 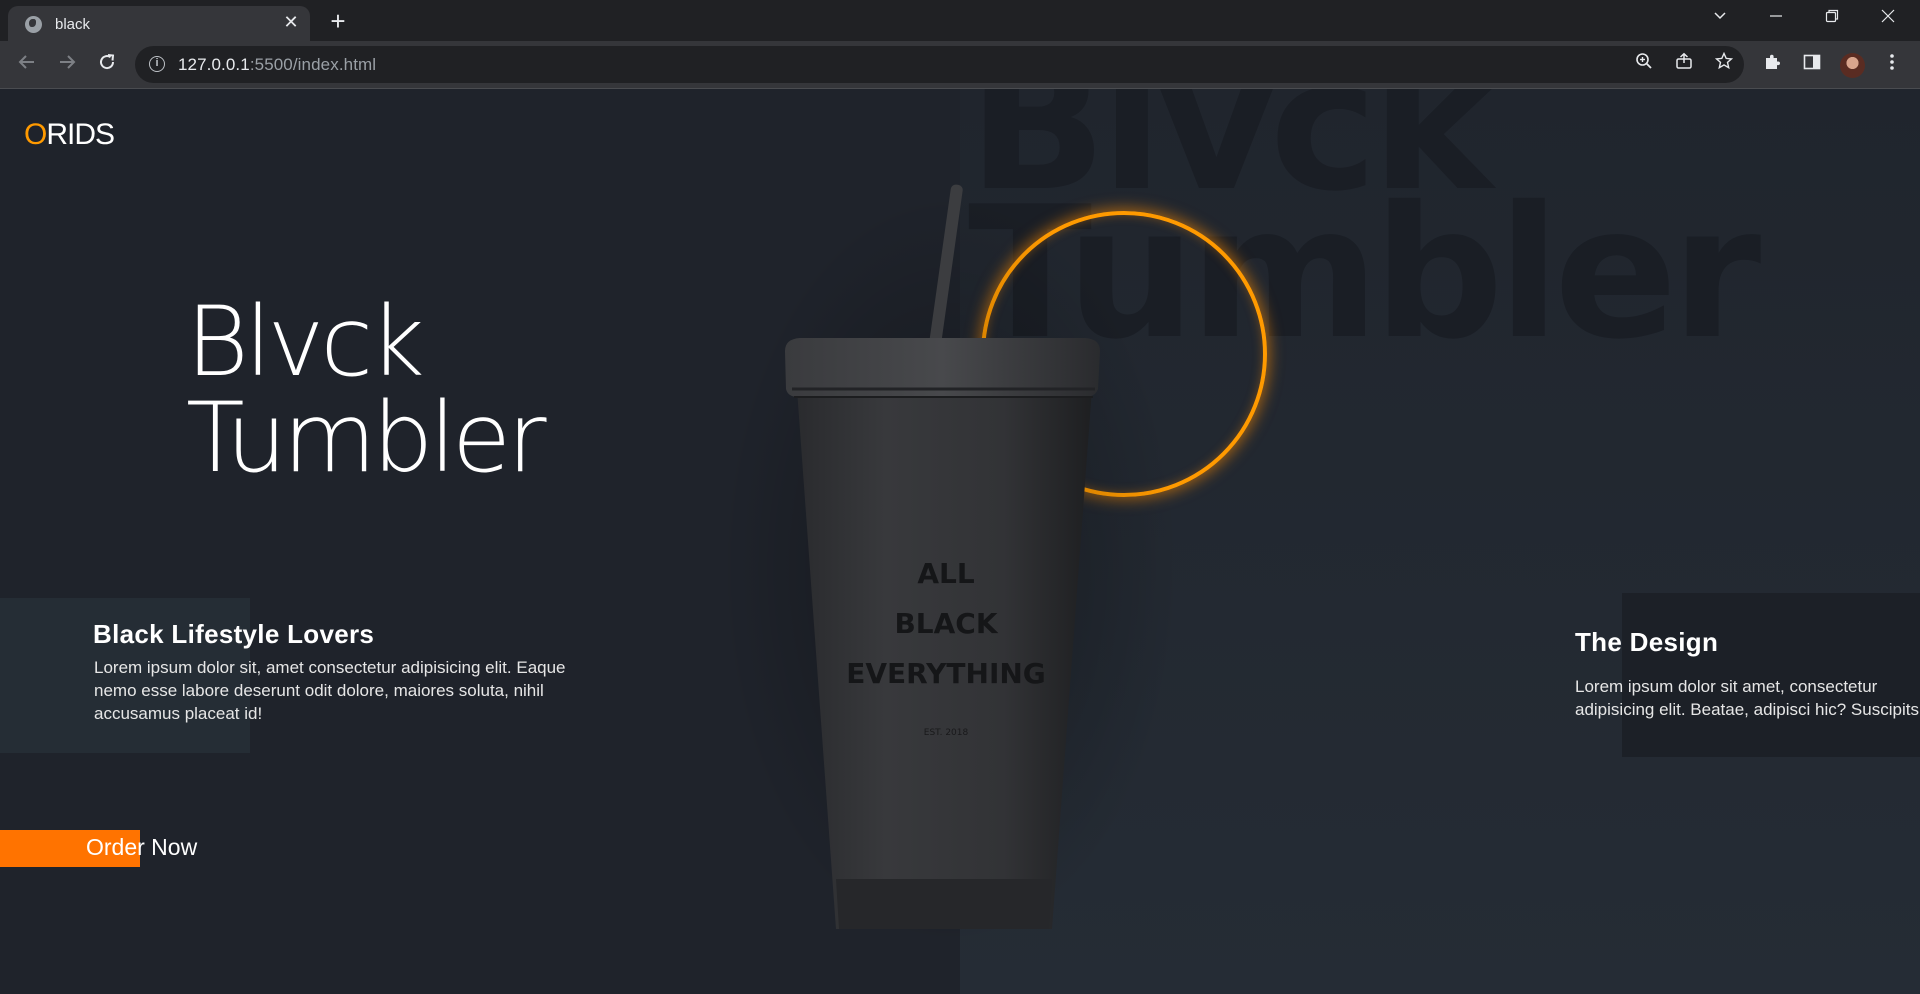 What do you see at coordinates (157, 64) in the screenshot?
I see `info-icon: i` at bounding box center [157, 64].